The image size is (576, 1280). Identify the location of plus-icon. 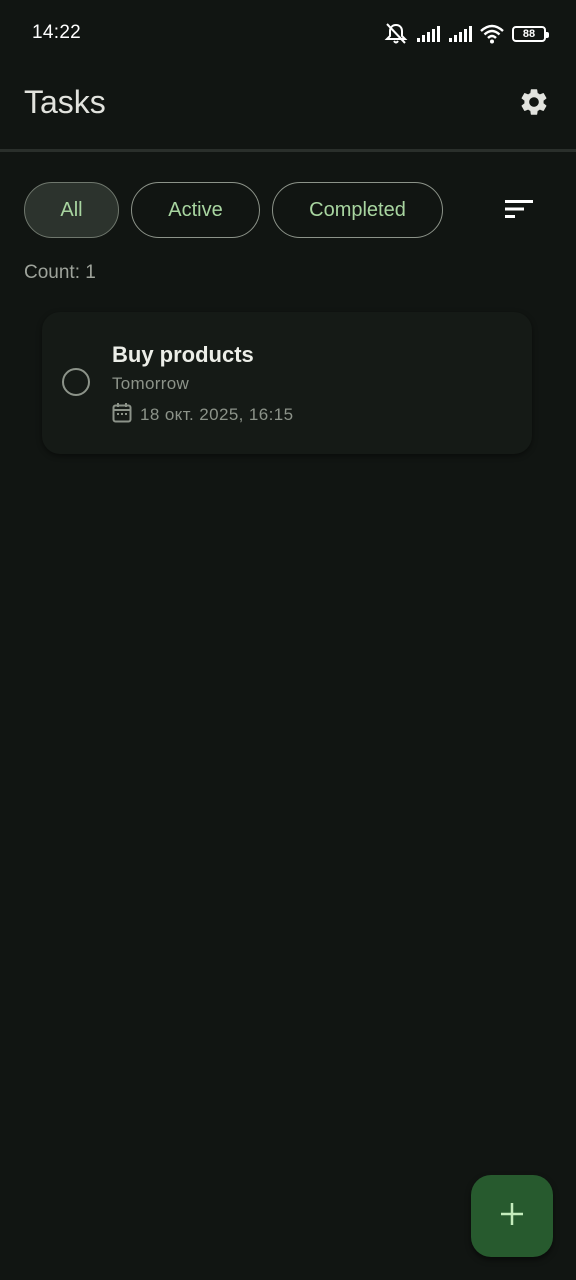
(512, 1216).